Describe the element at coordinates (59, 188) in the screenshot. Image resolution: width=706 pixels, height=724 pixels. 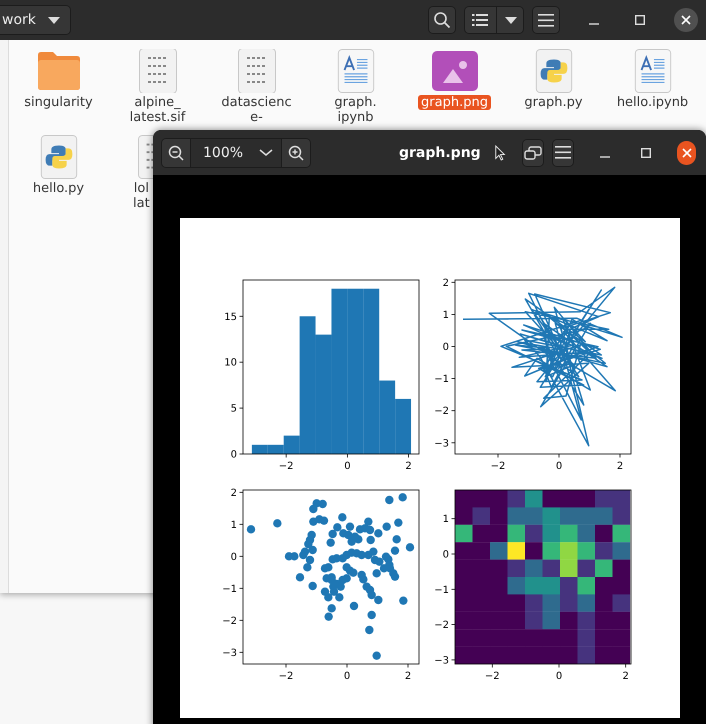
I see `file-name: hello.py` at that location.